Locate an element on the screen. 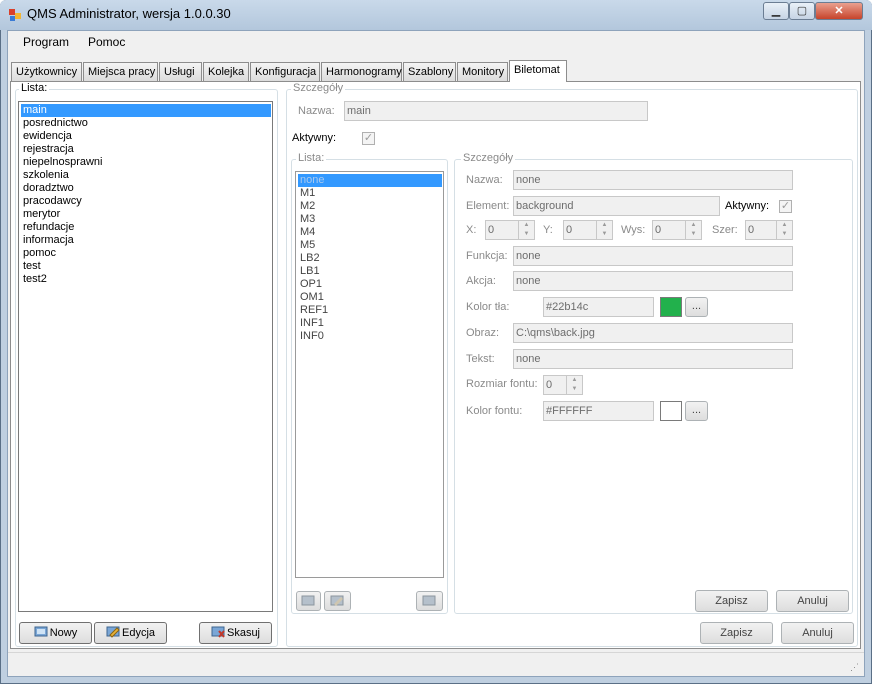 The height and width of the screenshot is (684, 872). x-spin-arrows: ▲ ▼ is located at coordinates (526, 230).